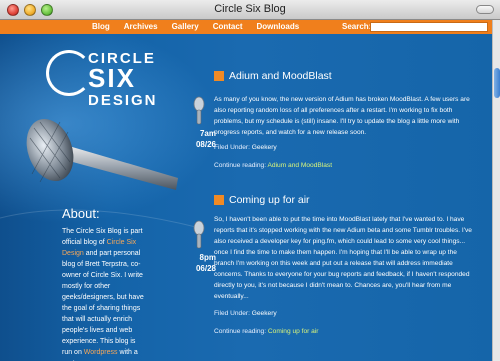 The height and width of the screenshot is (361, 500). I want to click on nav-menu: Blog Archives Gallery Contact Downloads, so click(195, 27).